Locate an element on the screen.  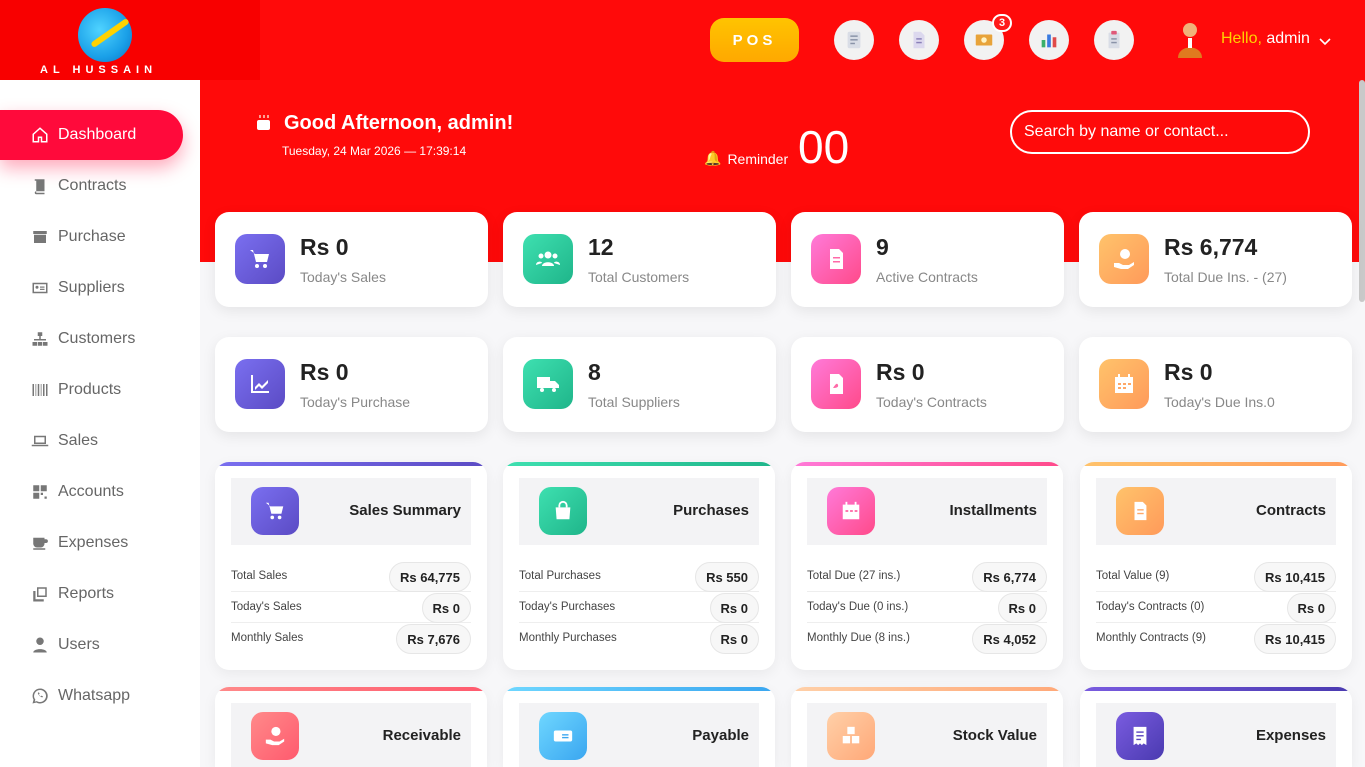
table-row: Monthly Due (8 ins.) Rs 4,052 is located at coordinates (927, 638).